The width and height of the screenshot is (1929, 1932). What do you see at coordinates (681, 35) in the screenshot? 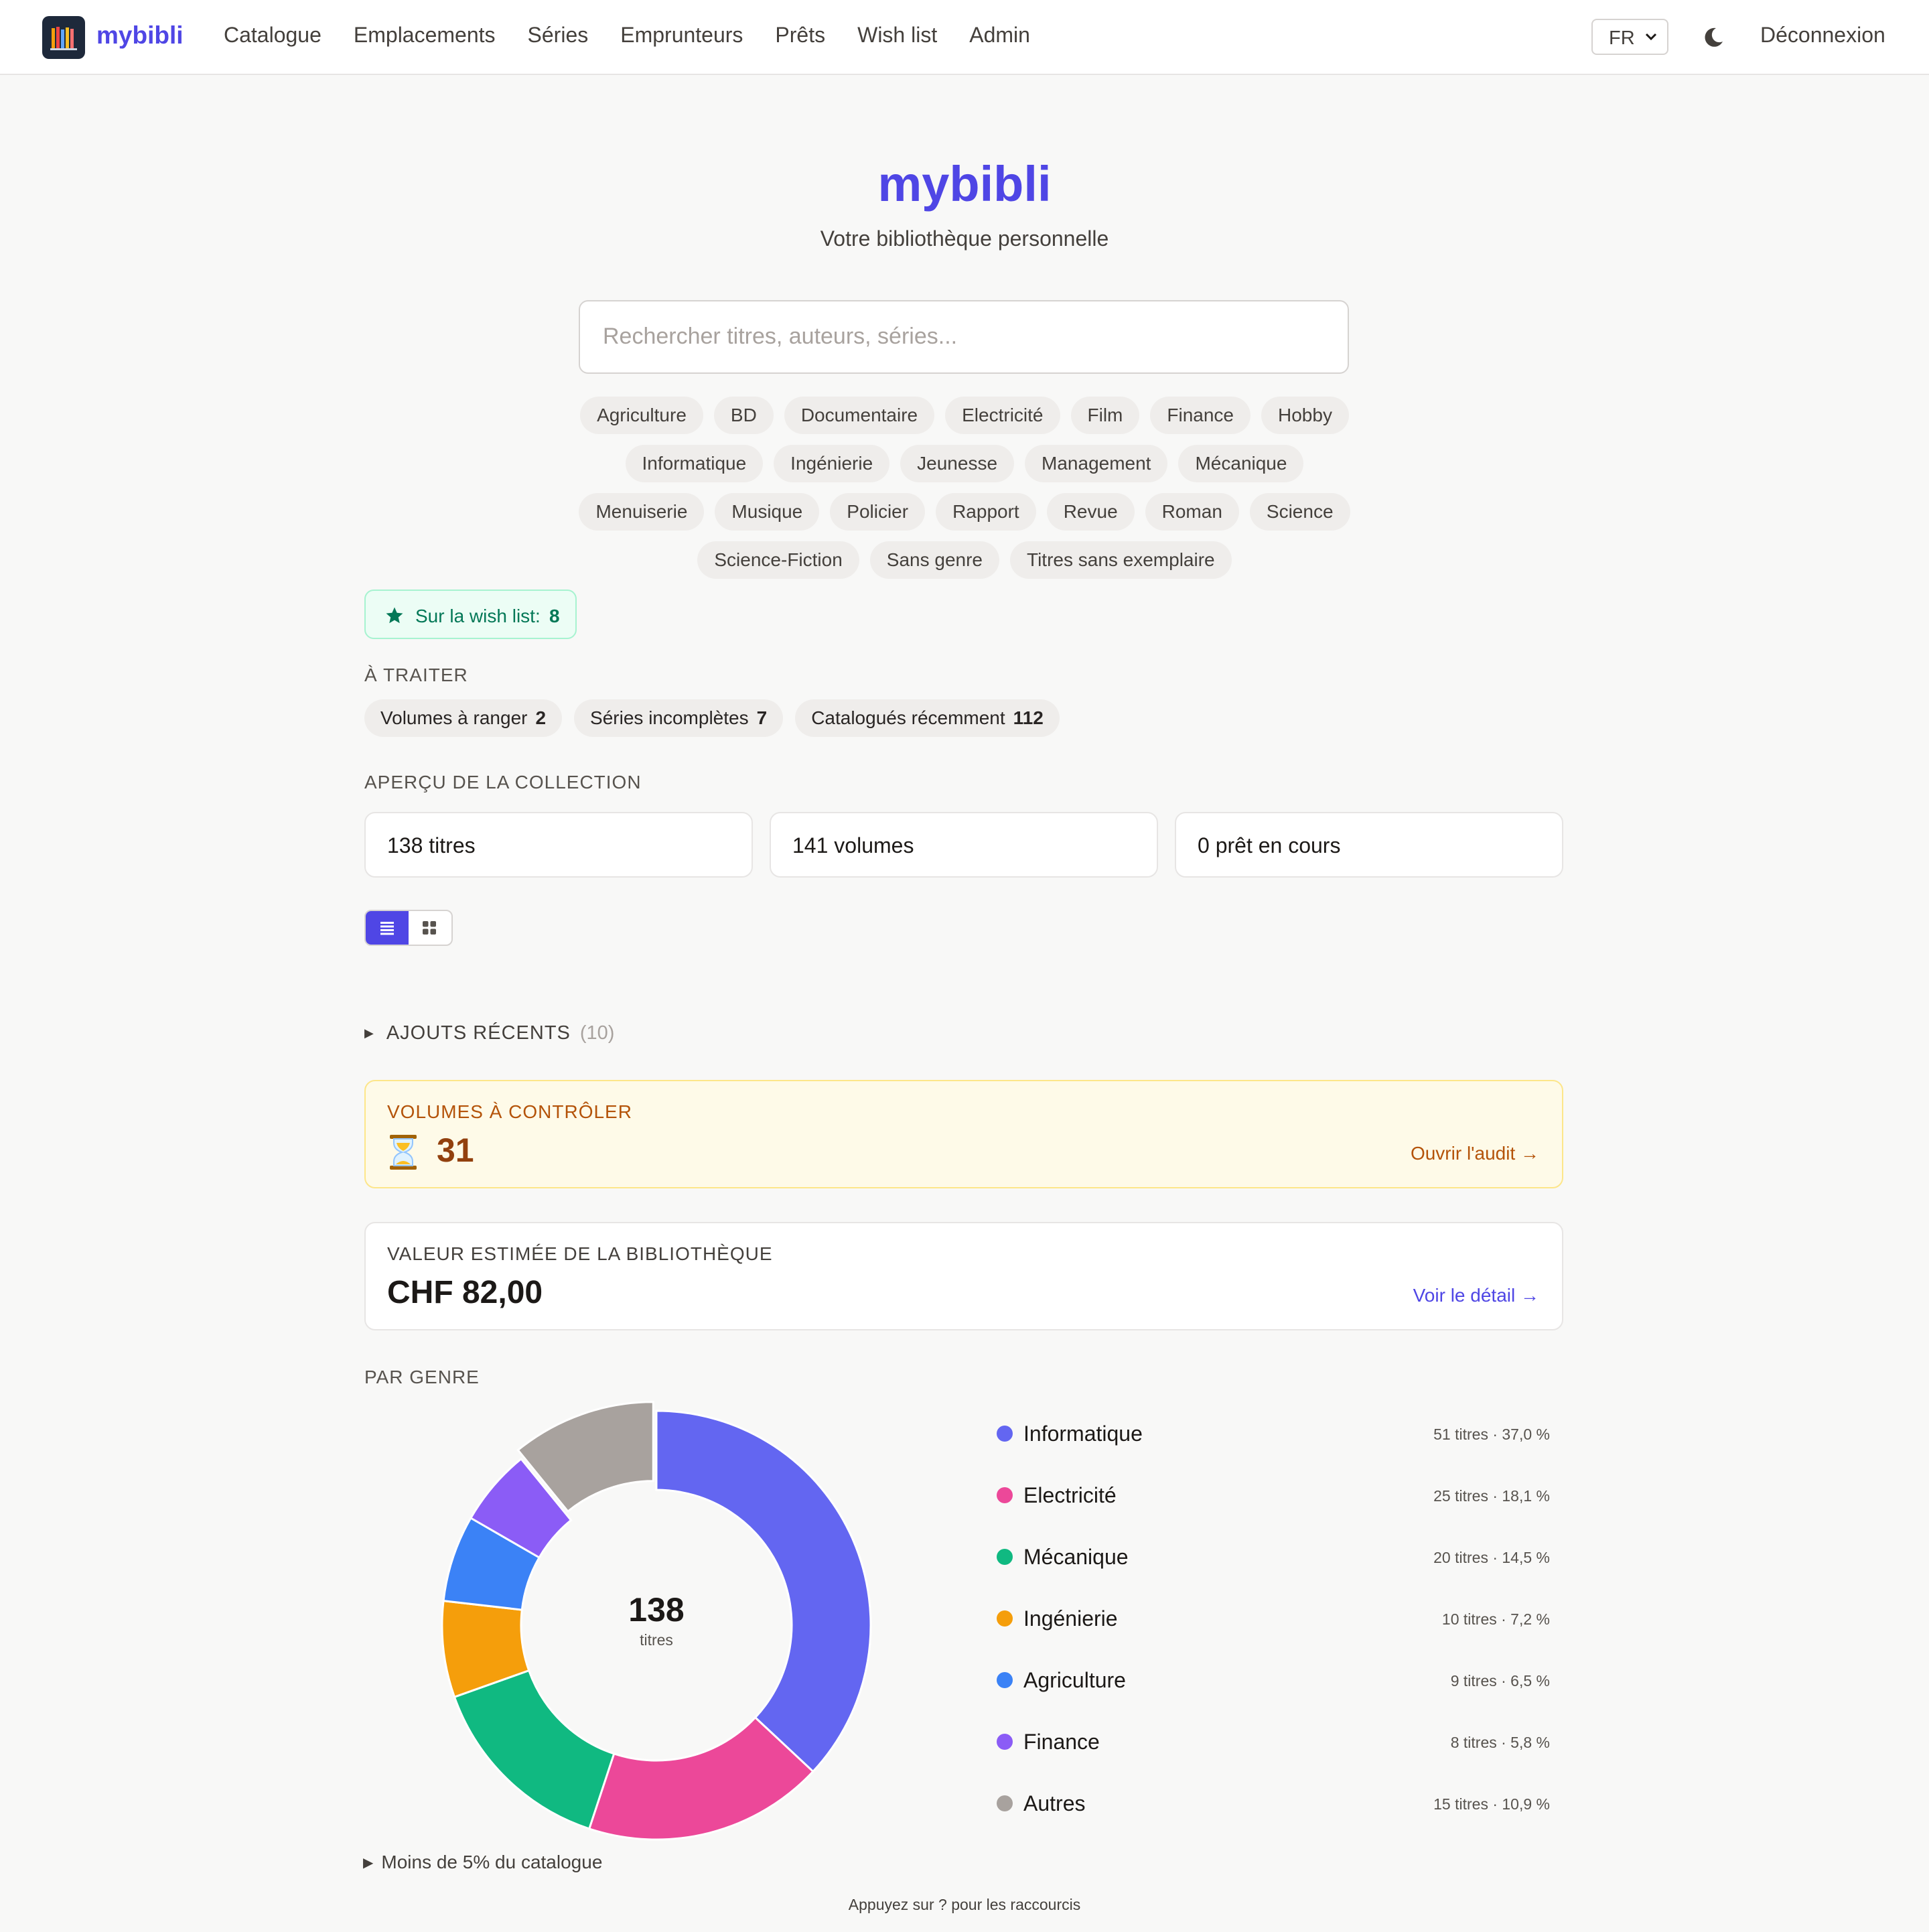
I see `nav-emprunteurs: Emprunteurs` at bounding box center [681, 35].